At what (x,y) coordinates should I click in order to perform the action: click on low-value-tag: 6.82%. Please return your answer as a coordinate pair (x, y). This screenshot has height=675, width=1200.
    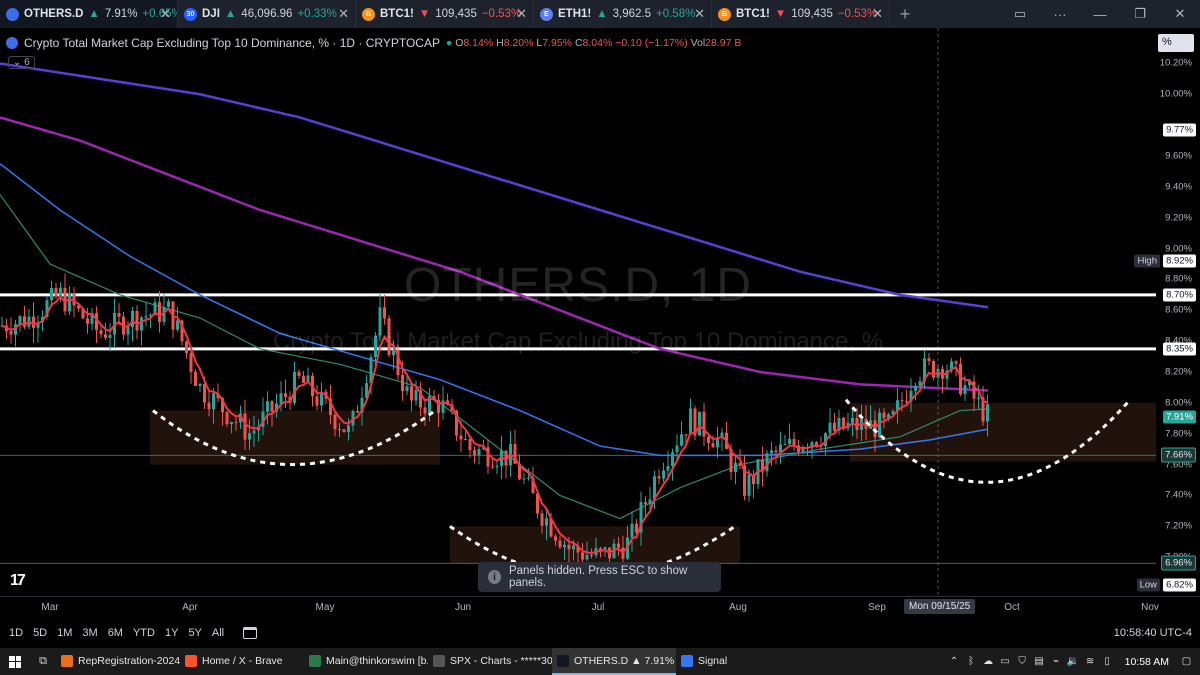
    Looking at the image, I should click on (1179, 585).